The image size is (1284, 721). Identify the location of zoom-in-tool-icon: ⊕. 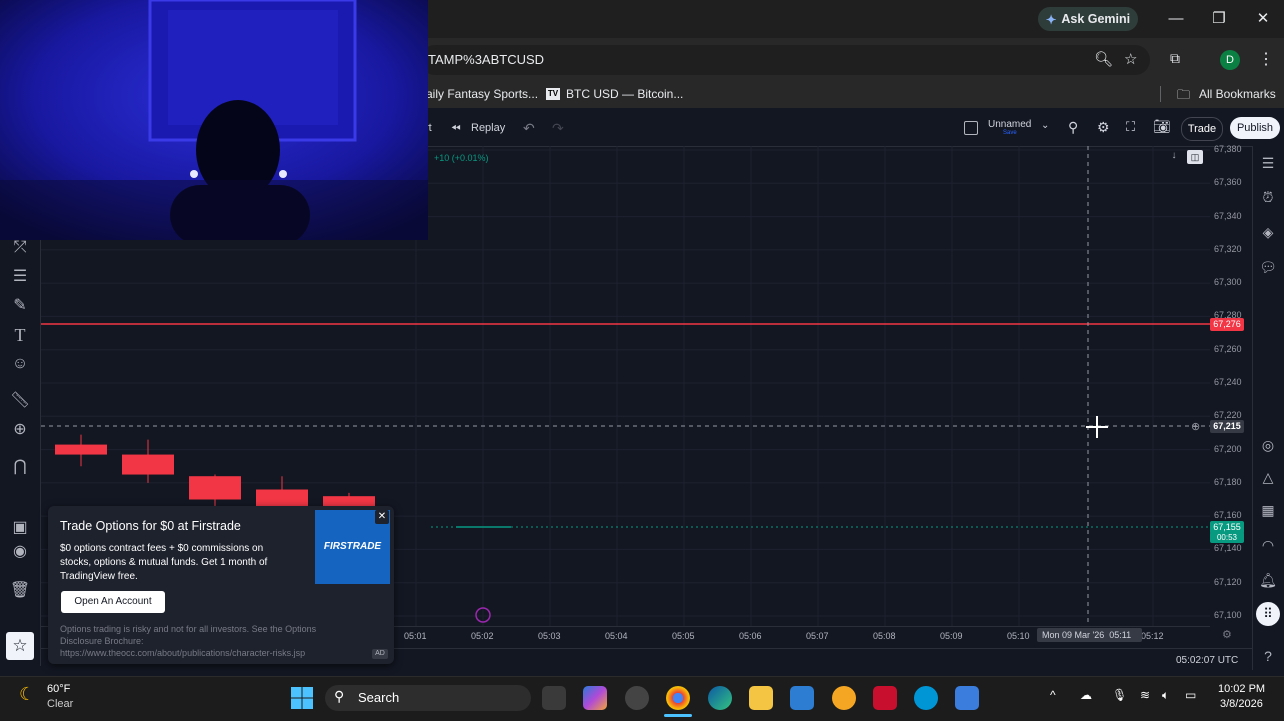
(20, 430).